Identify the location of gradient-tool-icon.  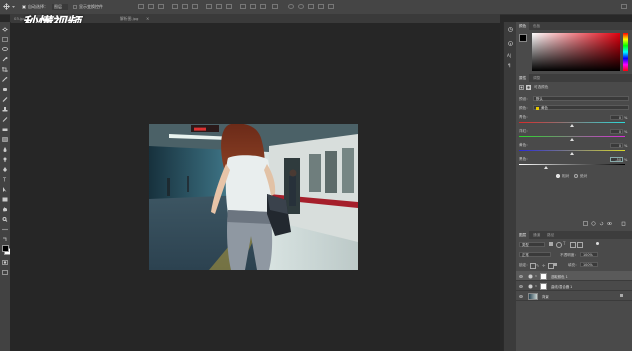
(5, 139).